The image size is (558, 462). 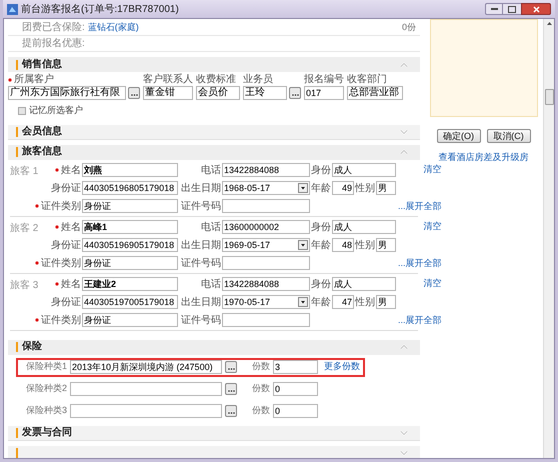 I want to click on input-field: 017, so click(x=324, y=93).